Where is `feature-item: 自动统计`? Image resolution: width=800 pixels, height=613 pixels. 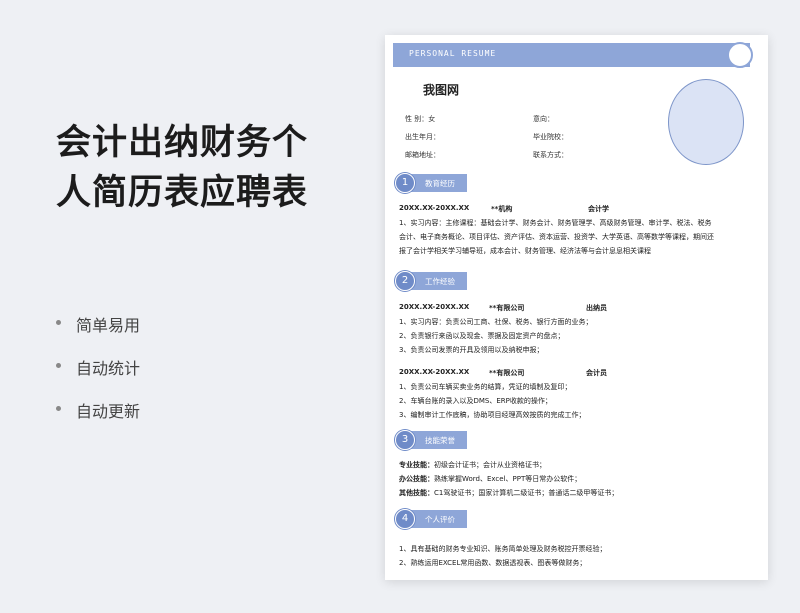 feature-item: 自动统计 is located at coordinates (98, 376).